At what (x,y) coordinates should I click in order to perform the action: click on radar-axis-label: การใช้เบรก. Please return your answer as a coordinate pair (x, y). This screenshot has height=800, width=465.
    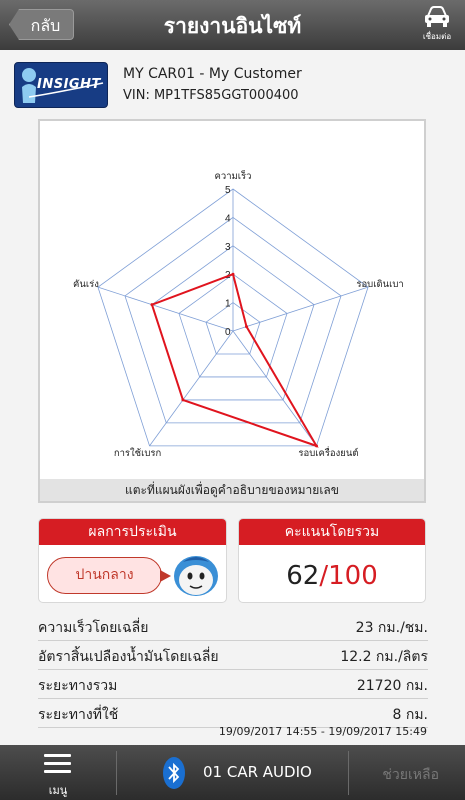
    Looking at the image, I should click on (138, 453).